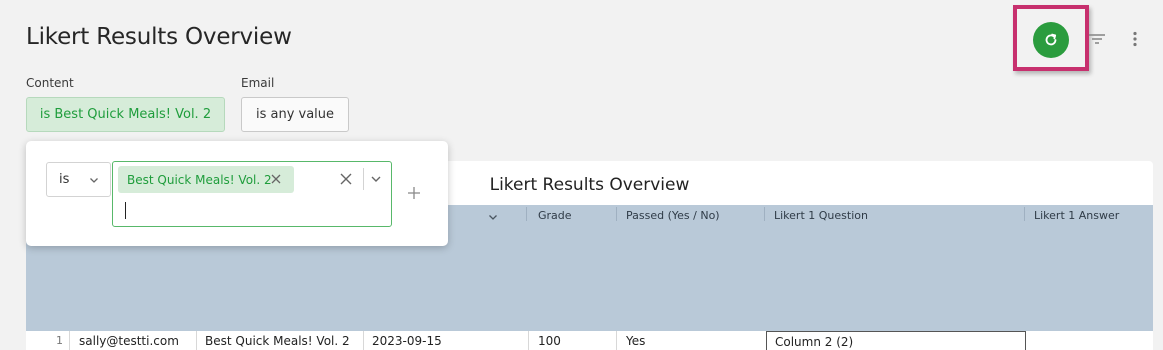 This screenshot has height=350, width=1163. What do you see at coordinates (159, 37) in the screenshot?
I see `page-title: Likert Results Overview` at bounding box center [159, 37].